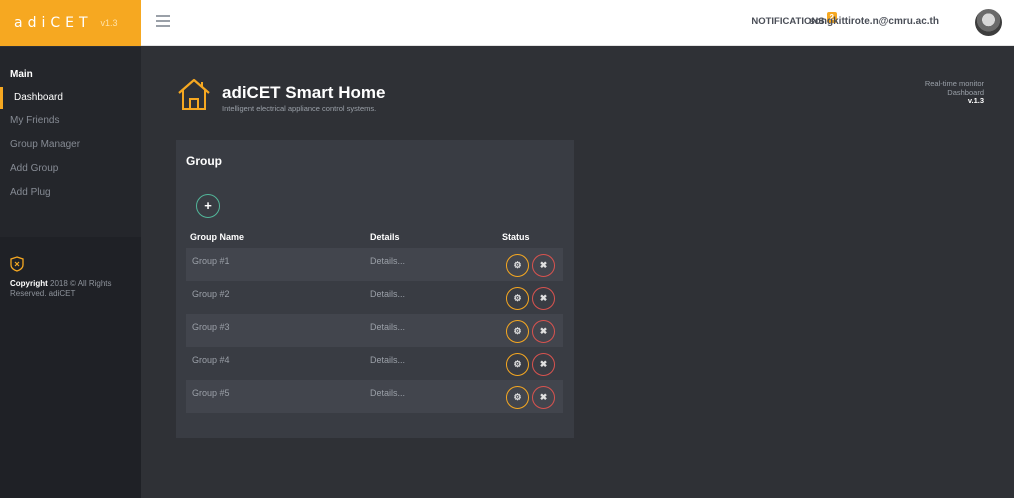 This screenshot has height=498, width=1014. I want to click on sidebar-item-my-friends: My Friends, so click(70, 121).